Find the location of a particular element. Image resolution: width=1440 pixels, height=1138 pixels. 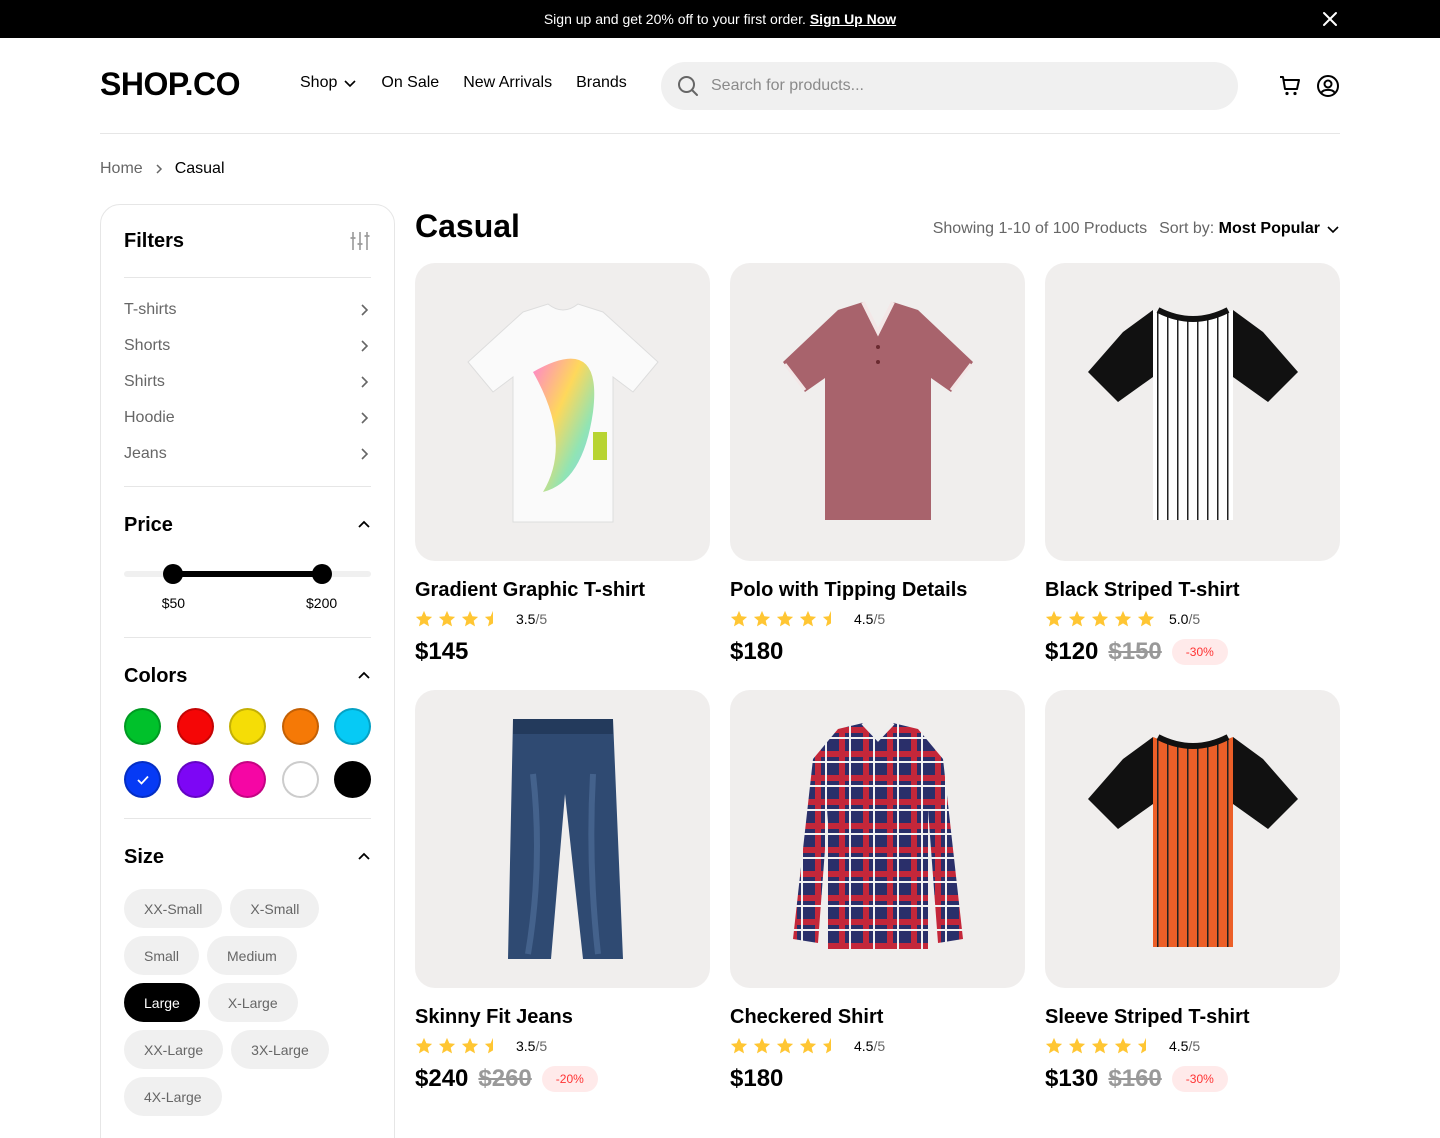

colors-header: Colors is located at coordinates (247, 676).